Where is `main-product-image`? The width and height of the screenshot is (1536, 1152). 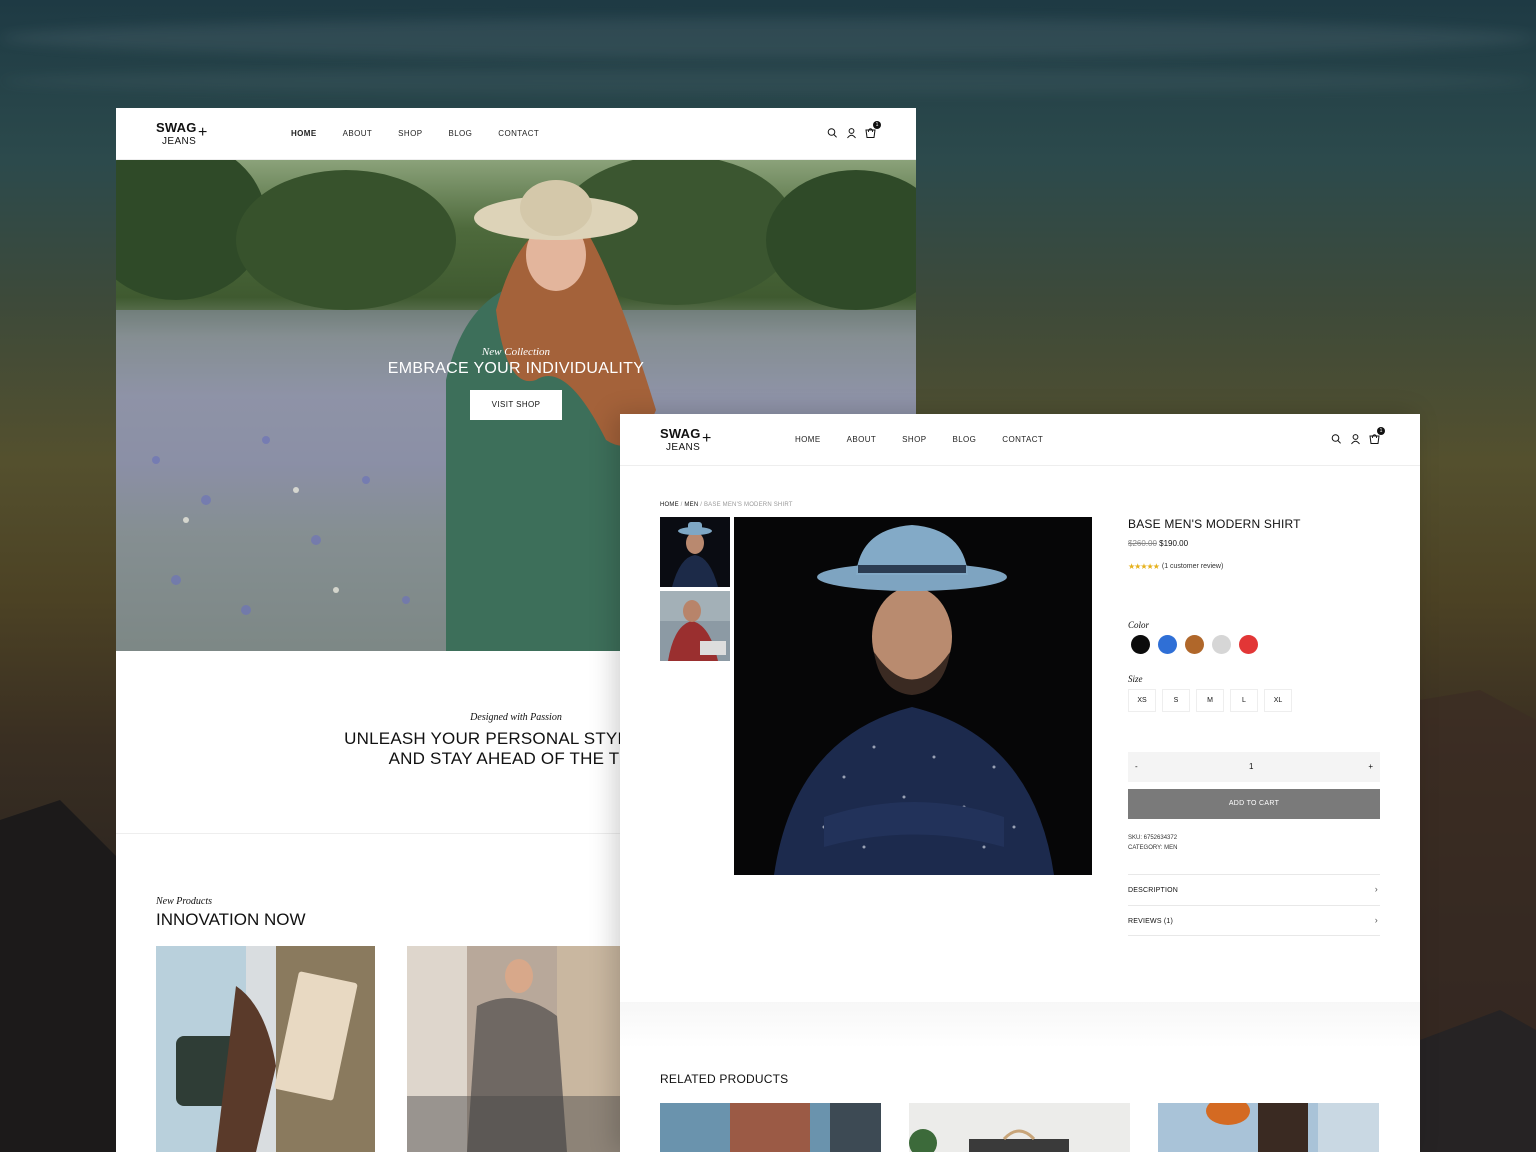
main-product-image is located at coordinates (913, 696).